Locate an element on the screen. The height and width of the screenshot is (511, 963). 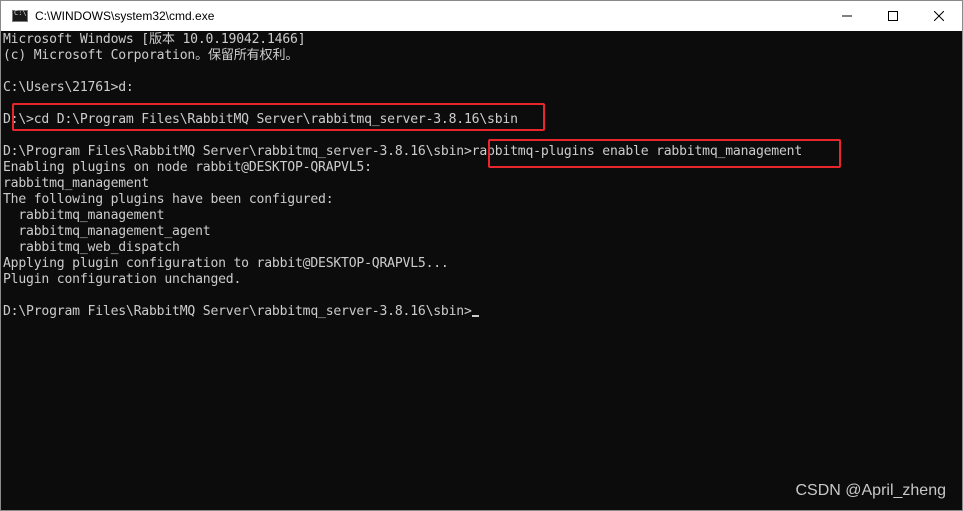
minimize-icon is located at coordinates (847, 16).